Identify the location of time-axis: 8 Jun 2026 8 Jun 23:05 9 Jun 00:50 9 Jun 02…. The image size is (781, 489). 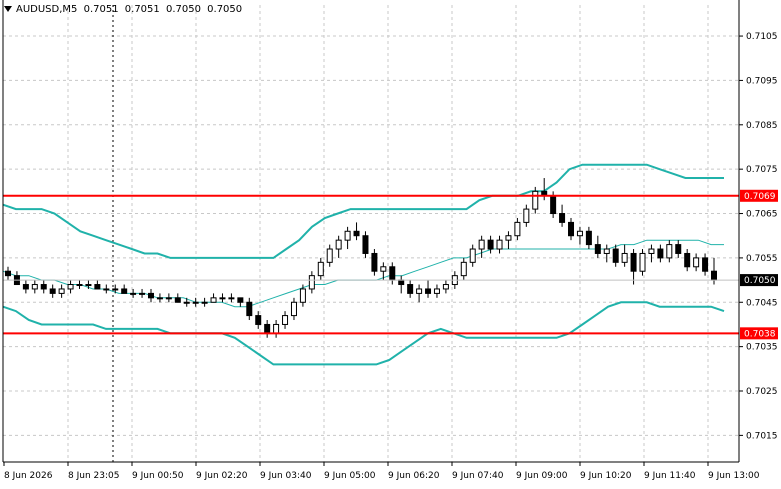
(381, 471).